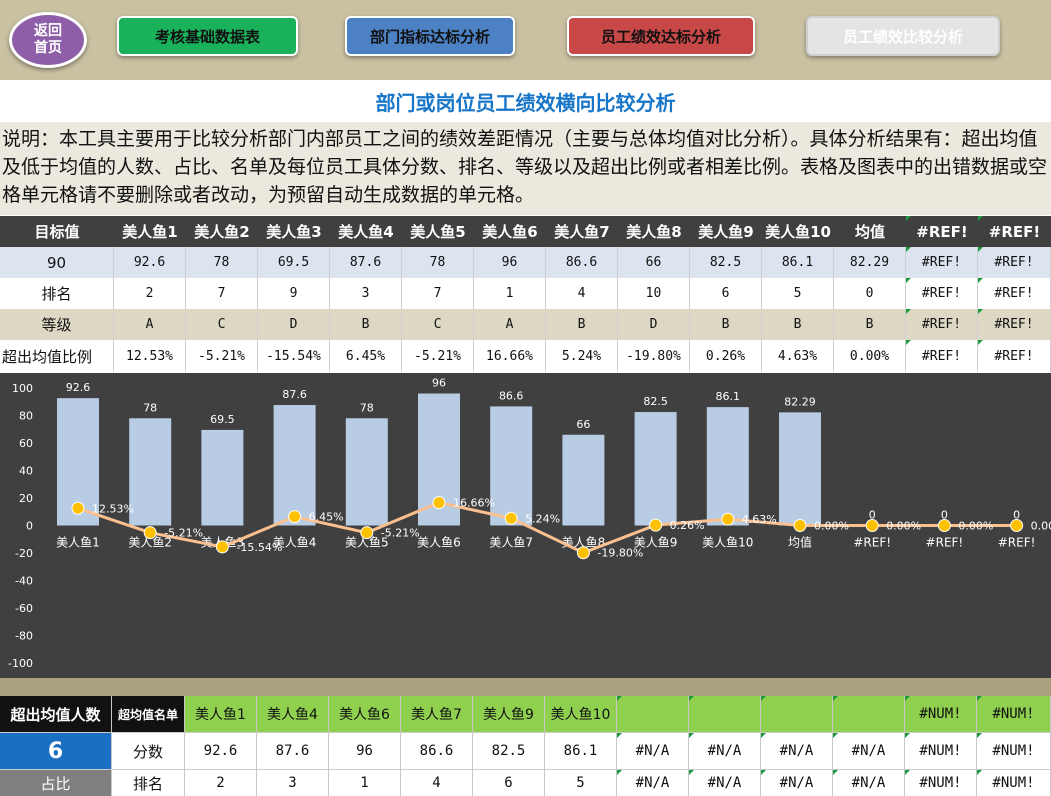 This screenshot has height=796, width=1051. I want to click on above-rank-cell: 3, so click(293, 783).